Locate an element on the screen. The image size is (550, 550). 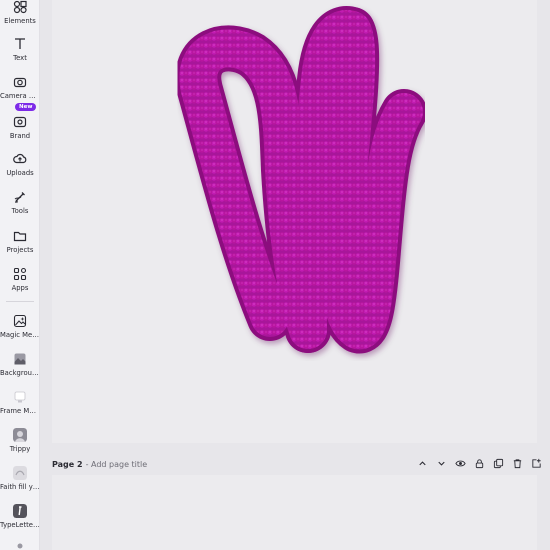
chevron-down-icon is located at coordinates (441, 463).